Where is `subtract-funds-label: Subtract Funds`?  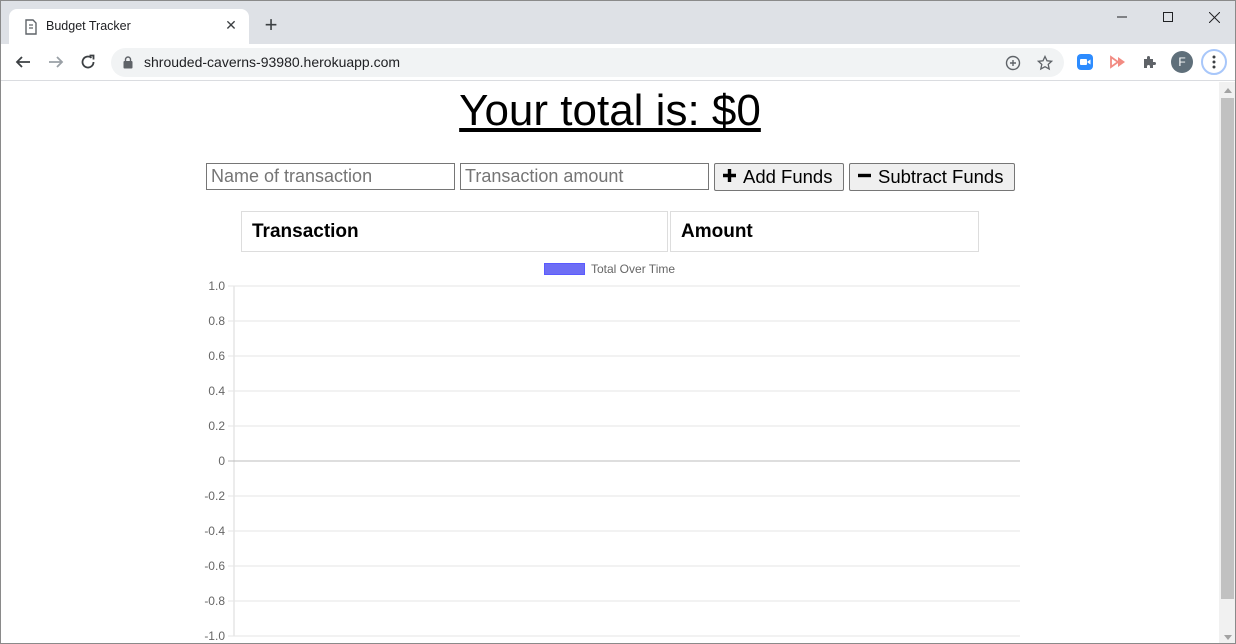
subtract-funds-label: Subtract Funds is located at coordinates (941, 176).